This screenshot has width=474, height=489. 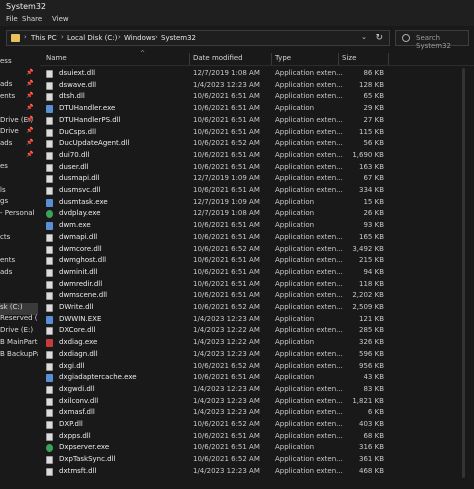 I want to click on breadcrumb-local-disk: Local Disk (C:), so click(x=92, y=38).